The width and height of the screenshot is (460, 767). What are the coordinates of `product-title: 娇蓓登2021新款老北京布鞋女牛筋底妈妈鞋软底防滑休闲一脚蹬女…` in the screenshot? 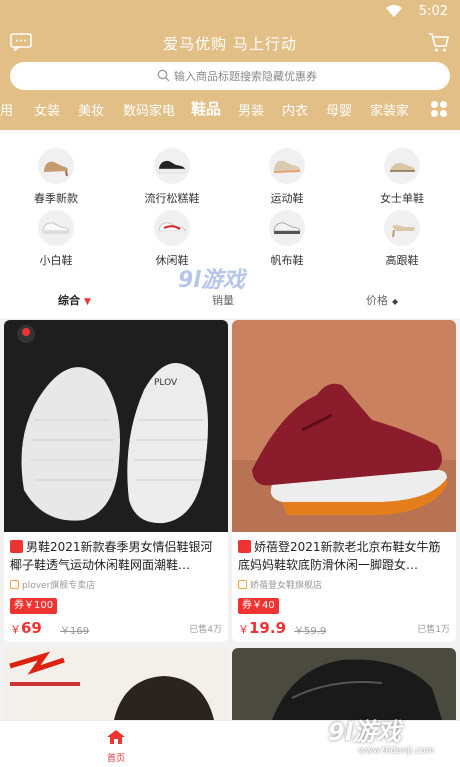 It's located at (339, 556).